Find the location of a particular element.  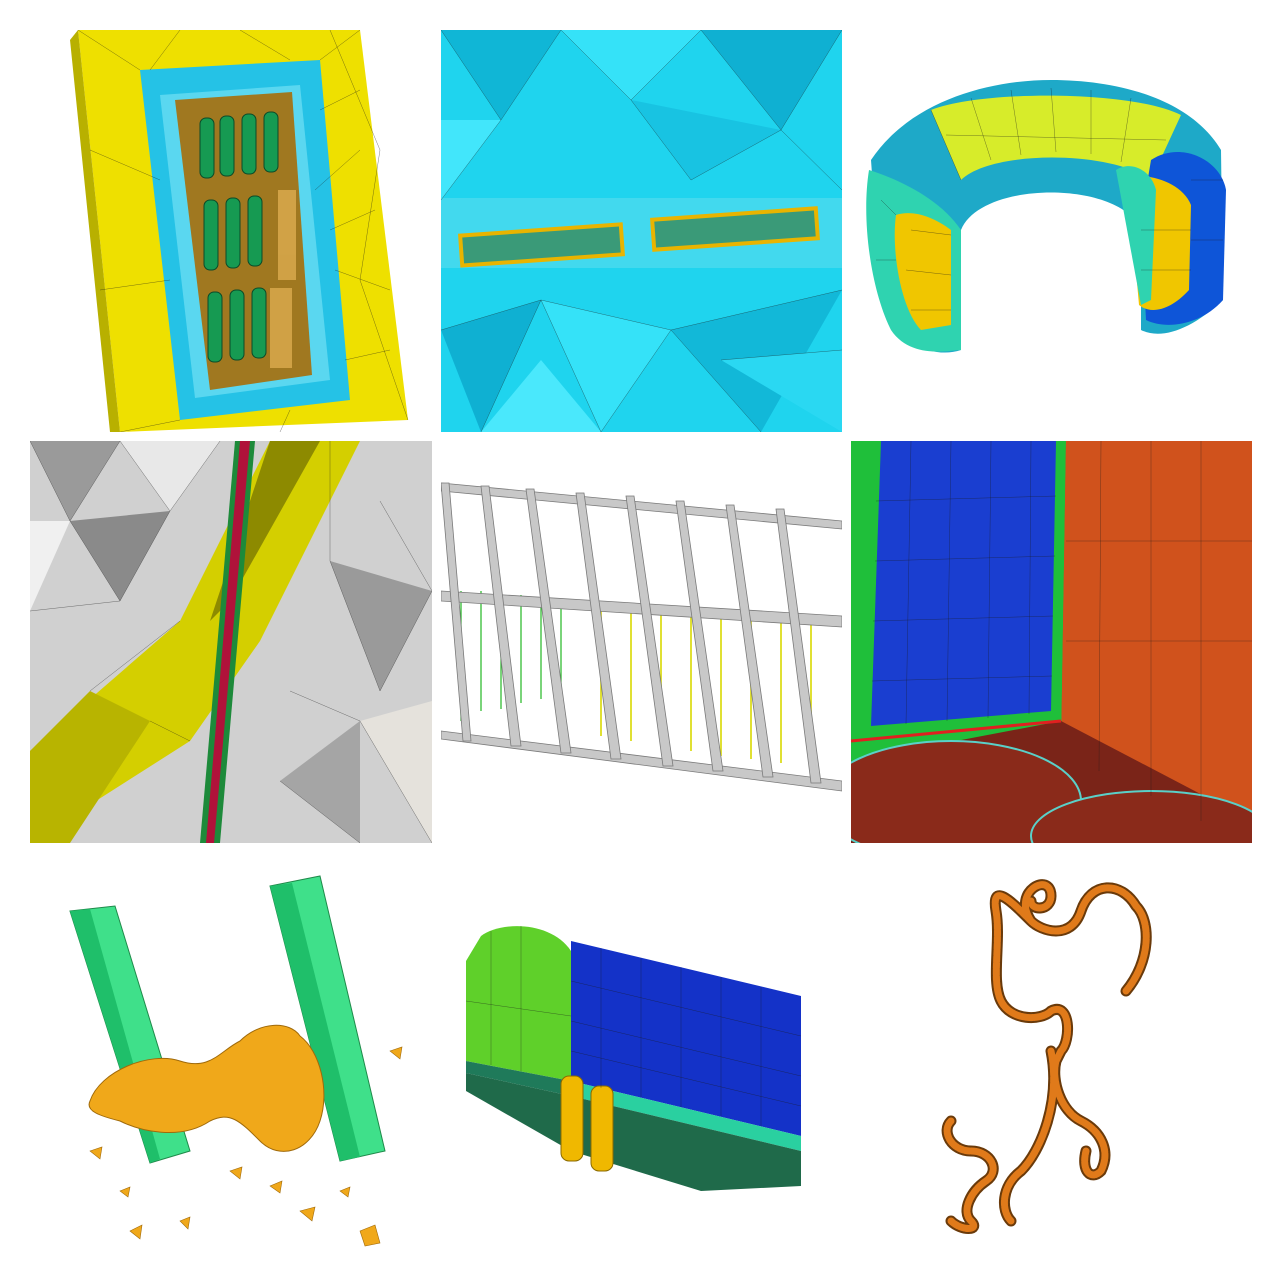

tile-lattice-frame is located at coordinates (641, 642).